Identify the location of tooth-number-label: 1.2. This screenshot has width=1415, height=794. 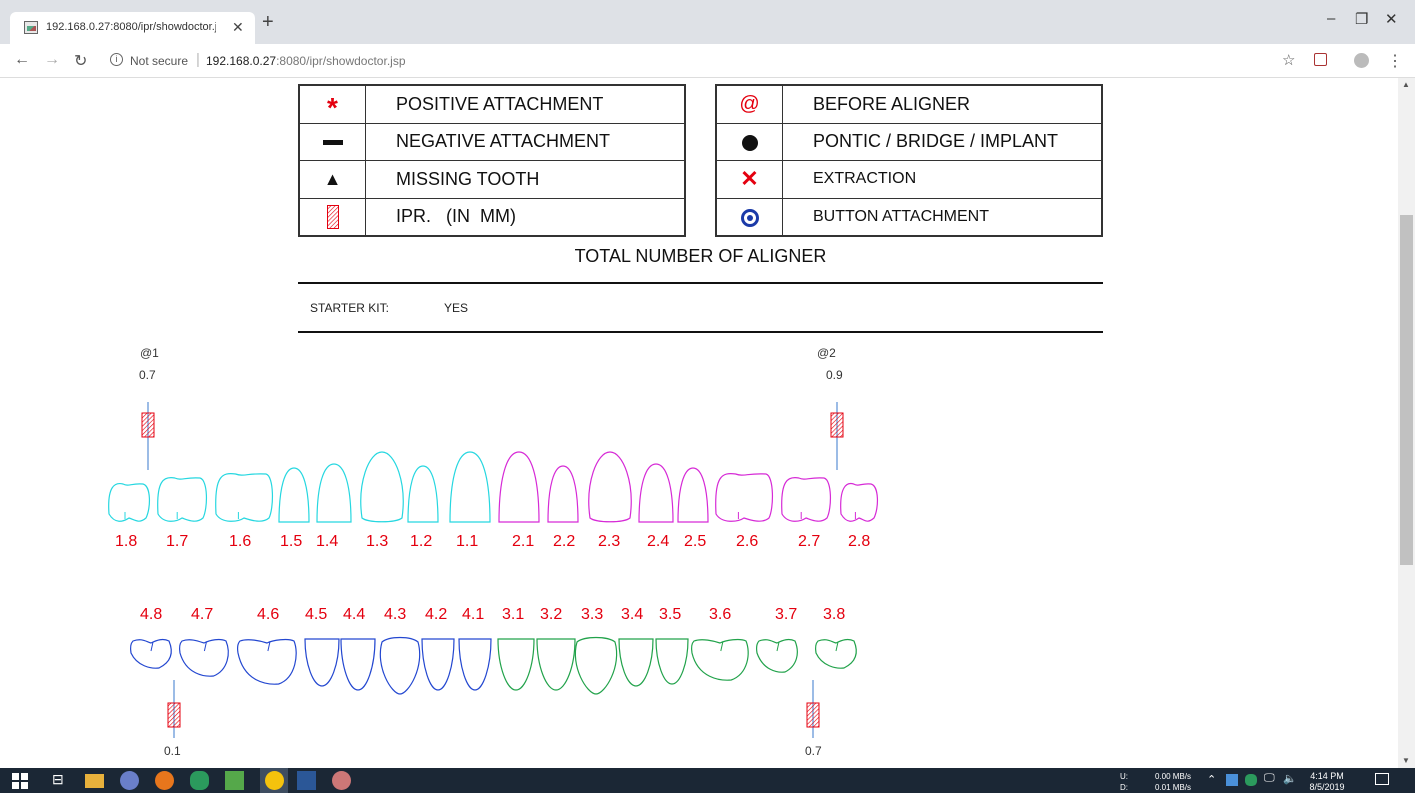
(421, 541).